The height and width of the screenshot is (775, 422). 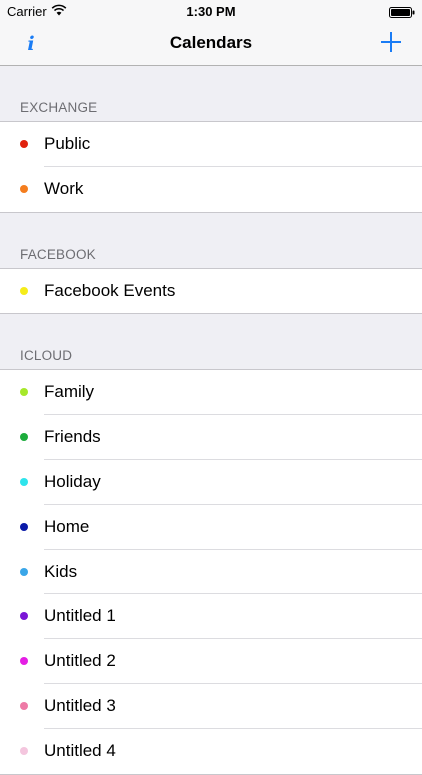 What do you see at coordinates (402, 13) in the screenshot?
I see `battery-icon` at bounding box center [402, 13].